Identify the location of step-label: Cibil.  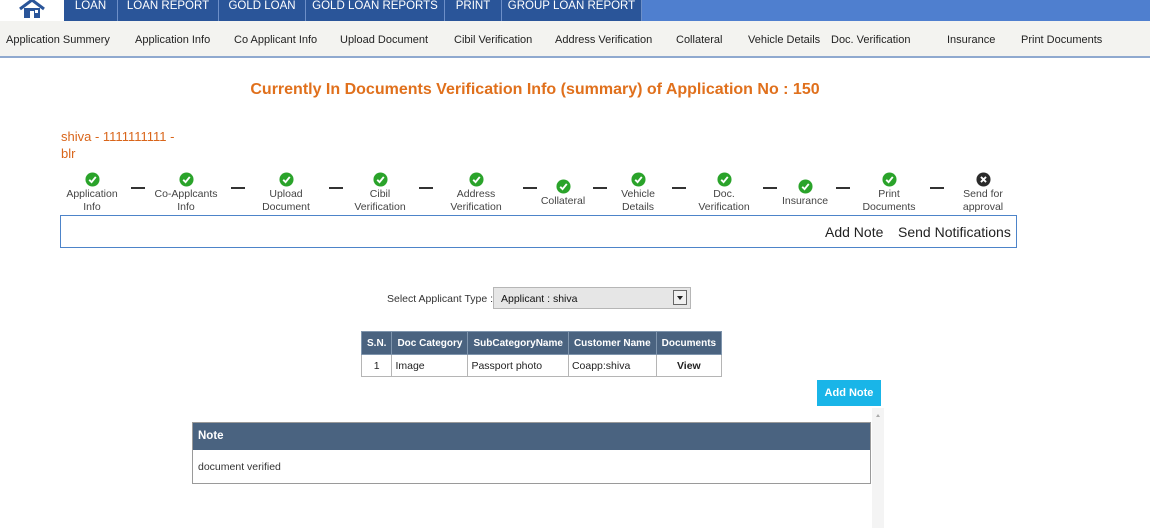
(380, 194).